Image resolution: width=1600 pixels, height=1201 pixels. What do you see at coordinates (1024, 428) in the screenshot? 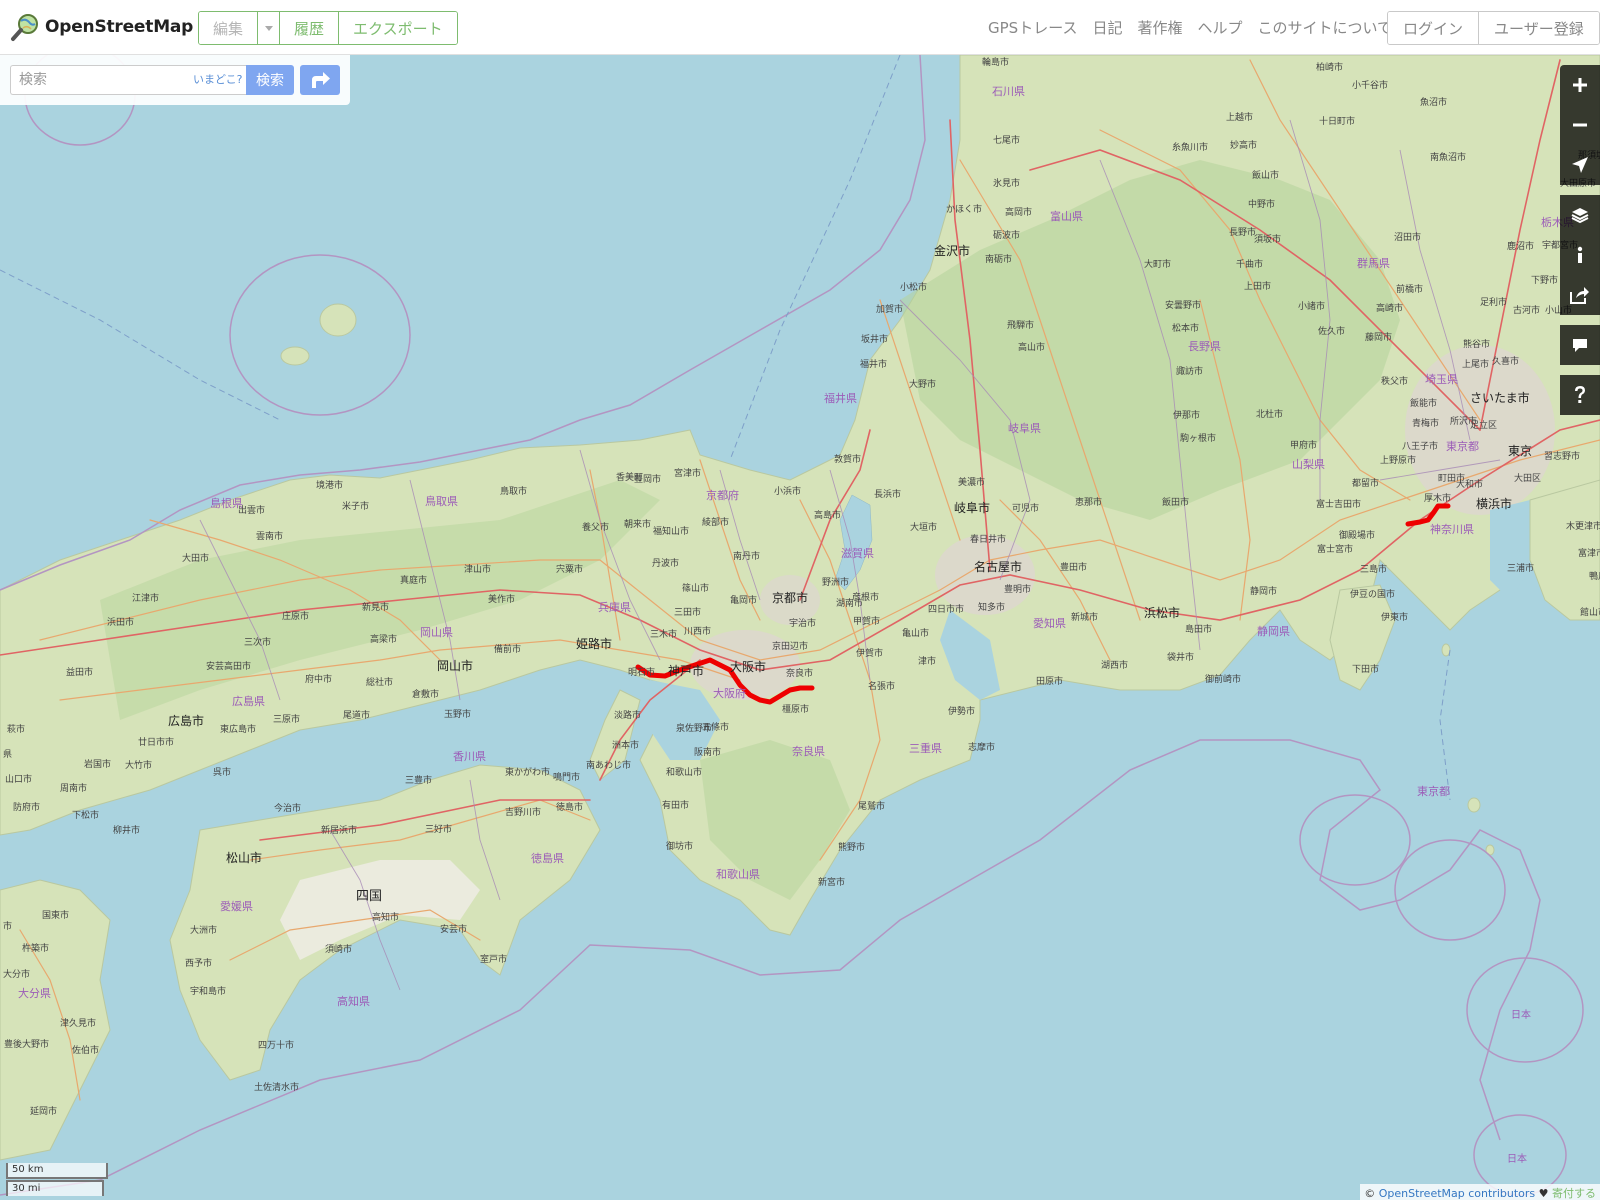
I see `svg-text: 岐阜県` at bounding box center [1024, 428].